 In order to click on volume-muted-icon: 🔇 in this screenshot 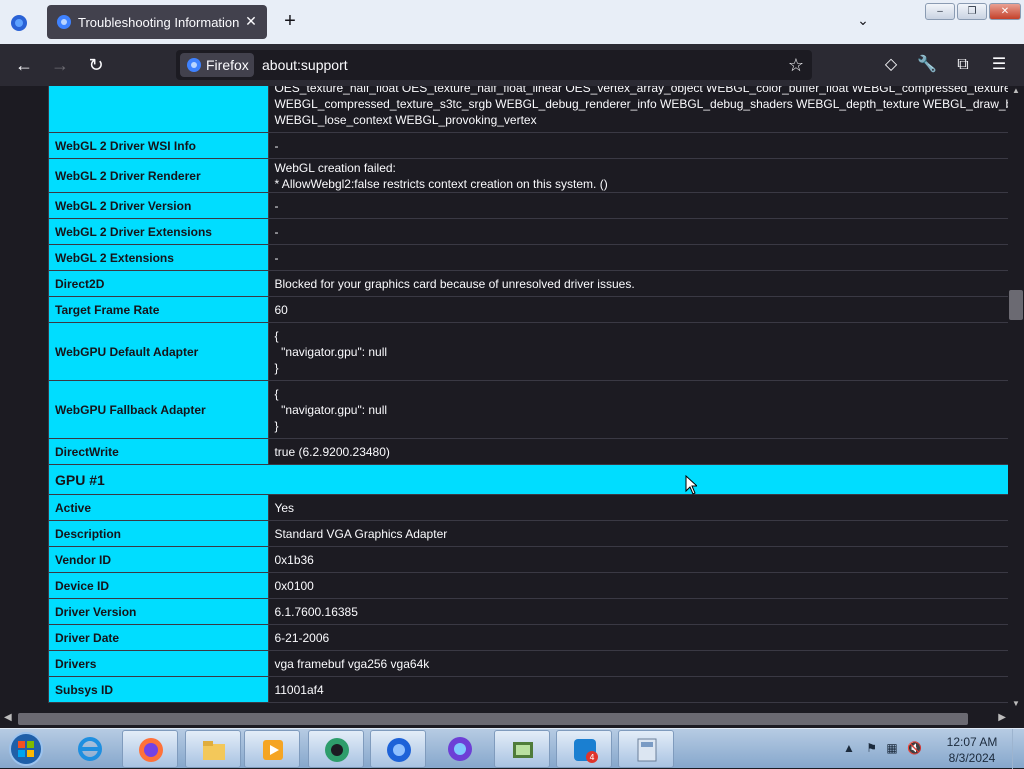, I will do `click(914, 748)`.